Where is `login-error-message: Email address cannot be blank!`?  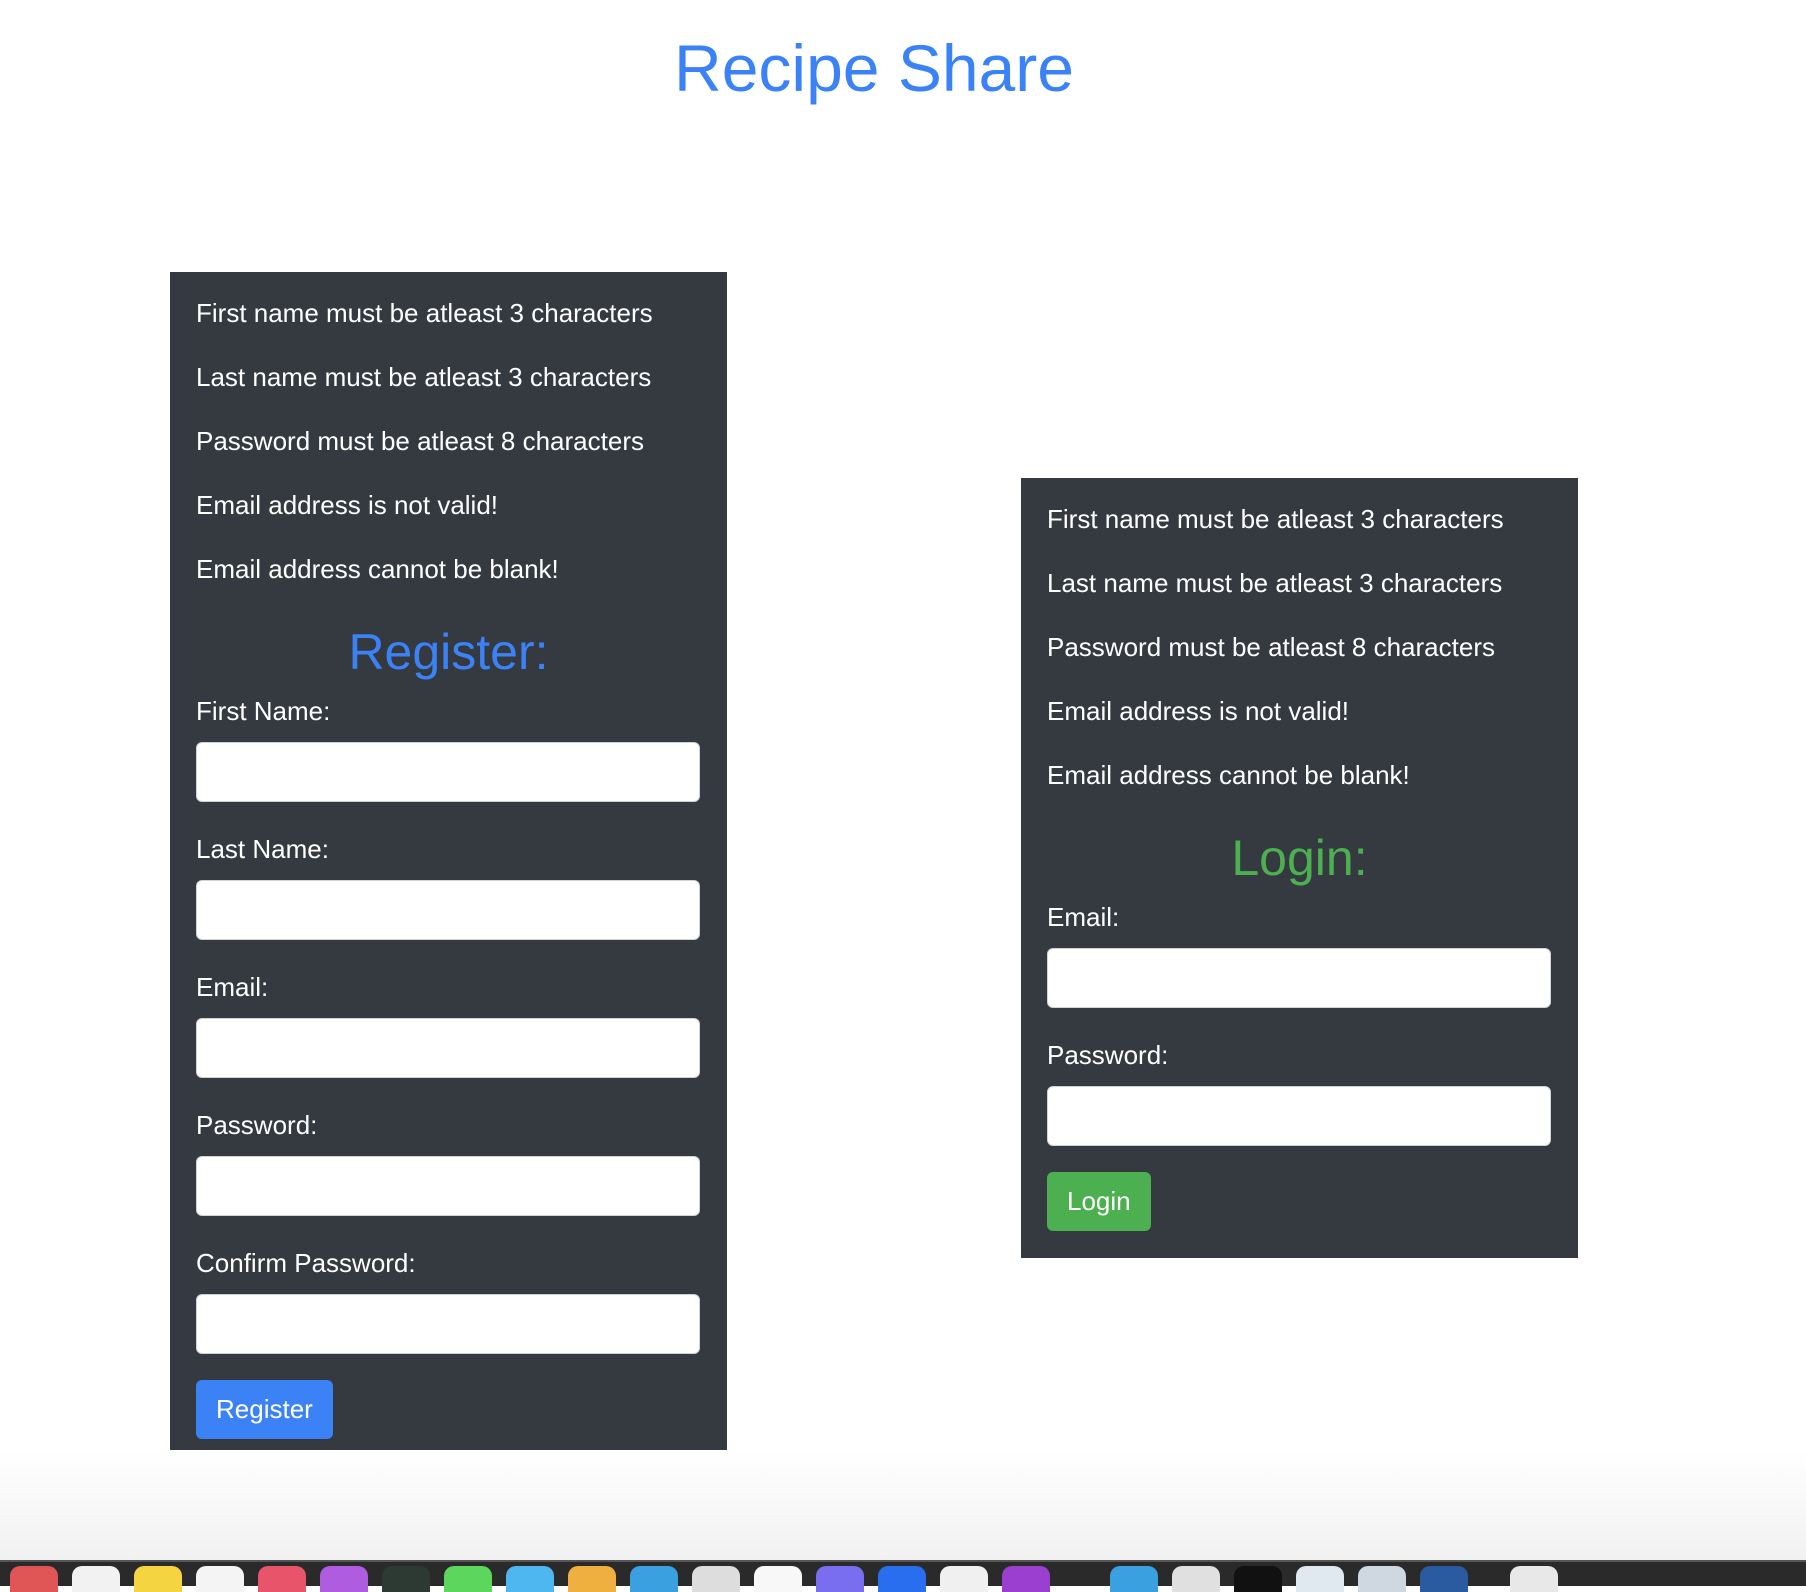
login-error-message: Email address cannot be blank! is located at coordinates (1228, 775).